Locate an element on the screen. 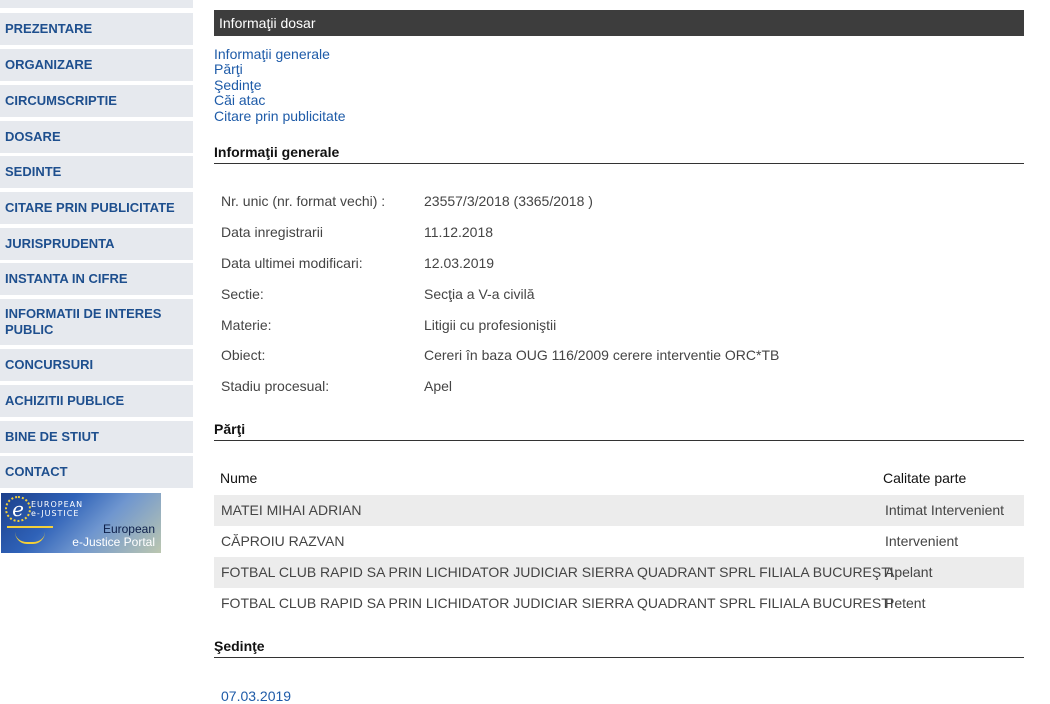  table-row: CĂPROIU RAZVAN Intervenient is located at coordinates (619, 541).